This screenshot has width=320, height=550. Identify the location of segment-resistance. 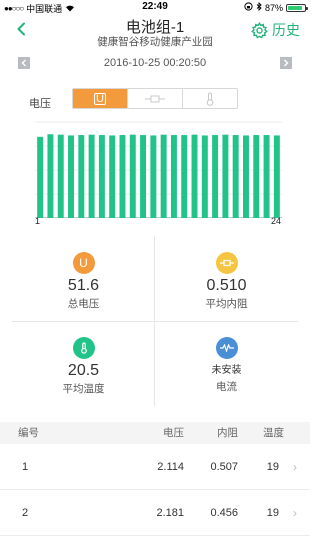
(155, 98).